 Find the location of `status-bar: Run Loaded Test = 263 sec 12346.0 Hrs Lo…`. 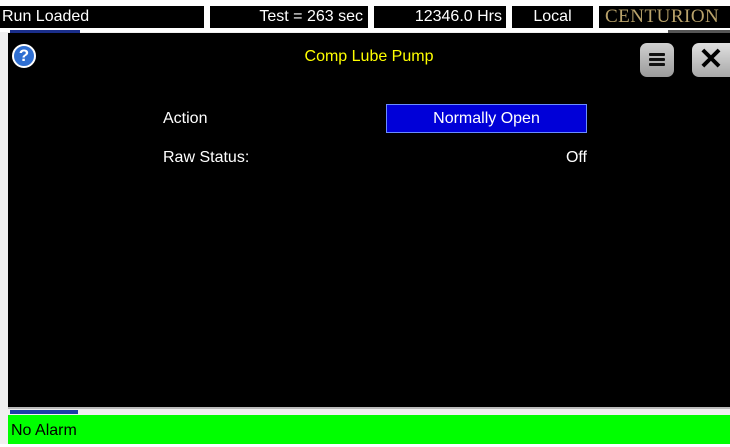

status-bar: Run Loaded Test = 263 sec 12346.0 Hrs Lo… is located at coordinates (365, 16).